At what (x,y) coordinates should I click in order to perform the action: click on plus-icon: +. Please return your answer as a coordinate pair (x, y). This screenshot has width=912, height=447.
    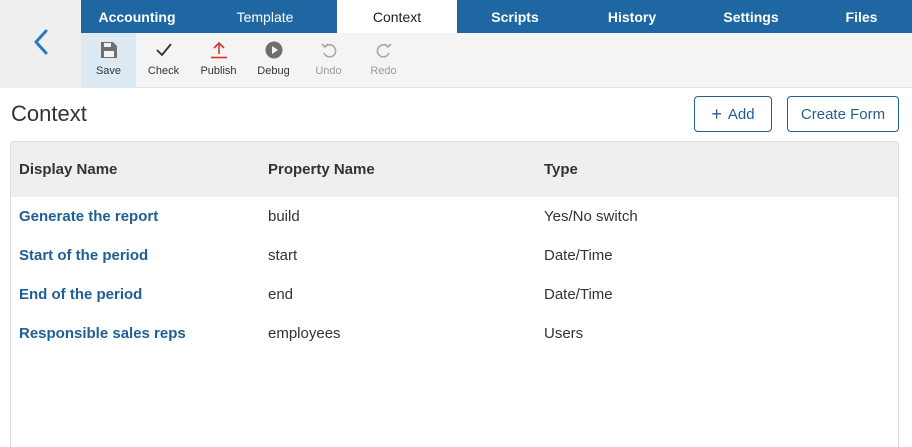
    Looking at the image, I should click on (716, 114).